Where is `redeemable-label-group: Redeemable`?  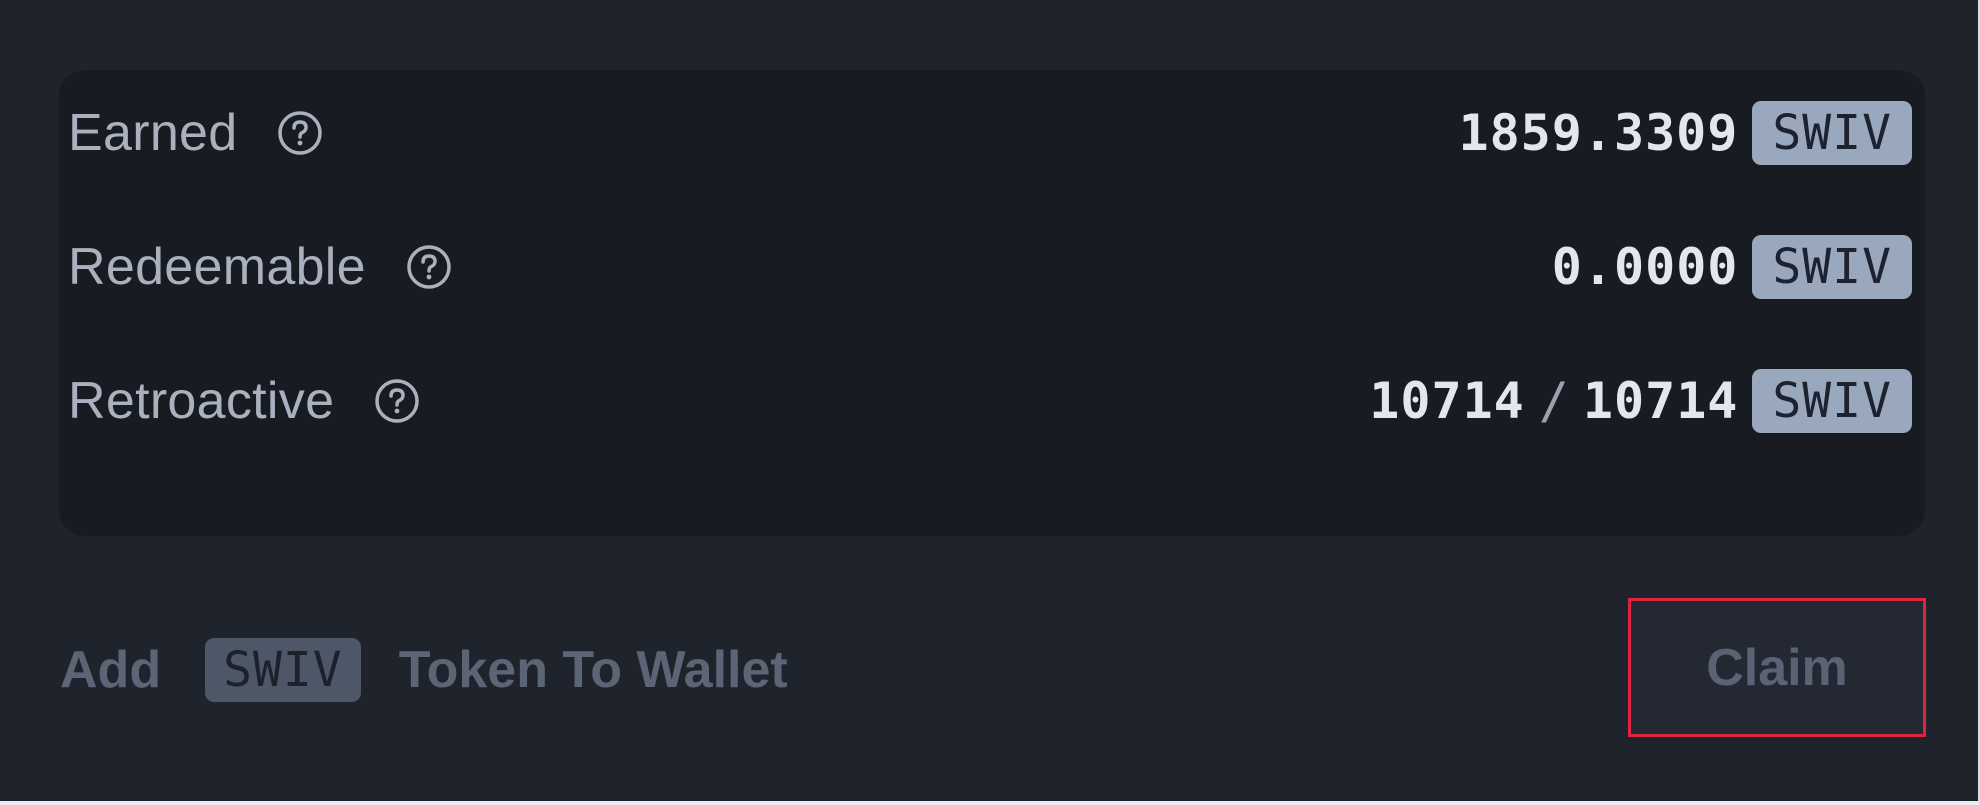 redeemable-label-group: Redeemable is located at coordinates (260, 267).